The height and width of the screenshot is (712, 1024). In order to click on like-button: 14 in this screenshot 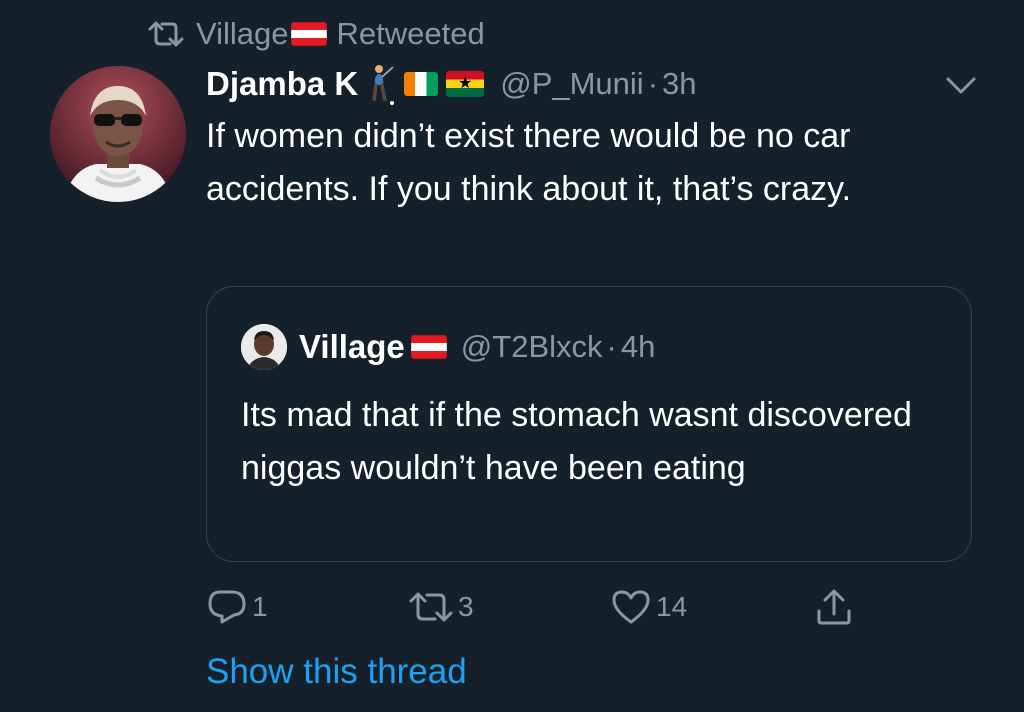, I will do `click(648, 607)`.